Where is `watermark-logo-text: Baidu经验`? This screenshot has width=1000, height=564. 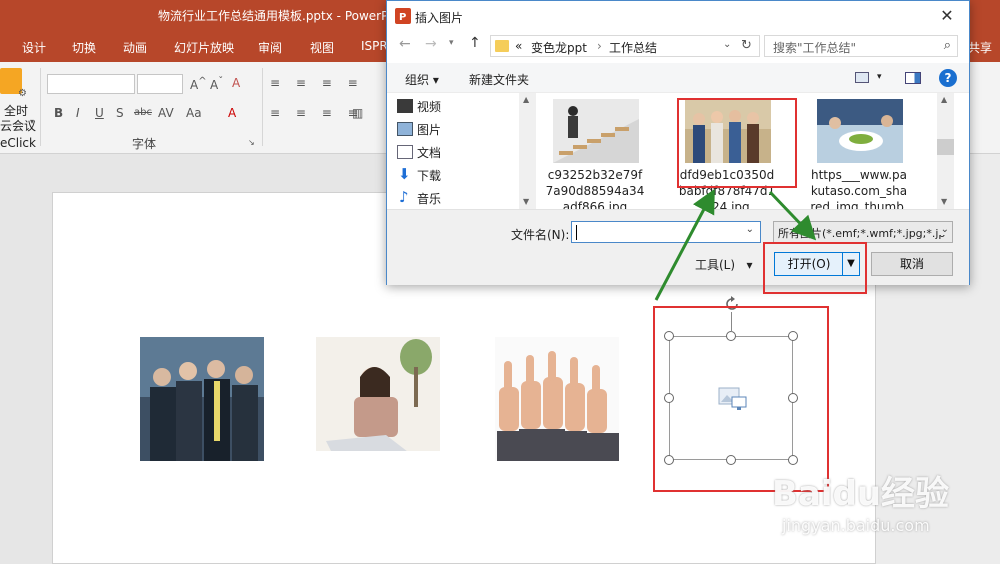 watermark-logo-text: Baidu经验 is located at coordinates (861, 494).